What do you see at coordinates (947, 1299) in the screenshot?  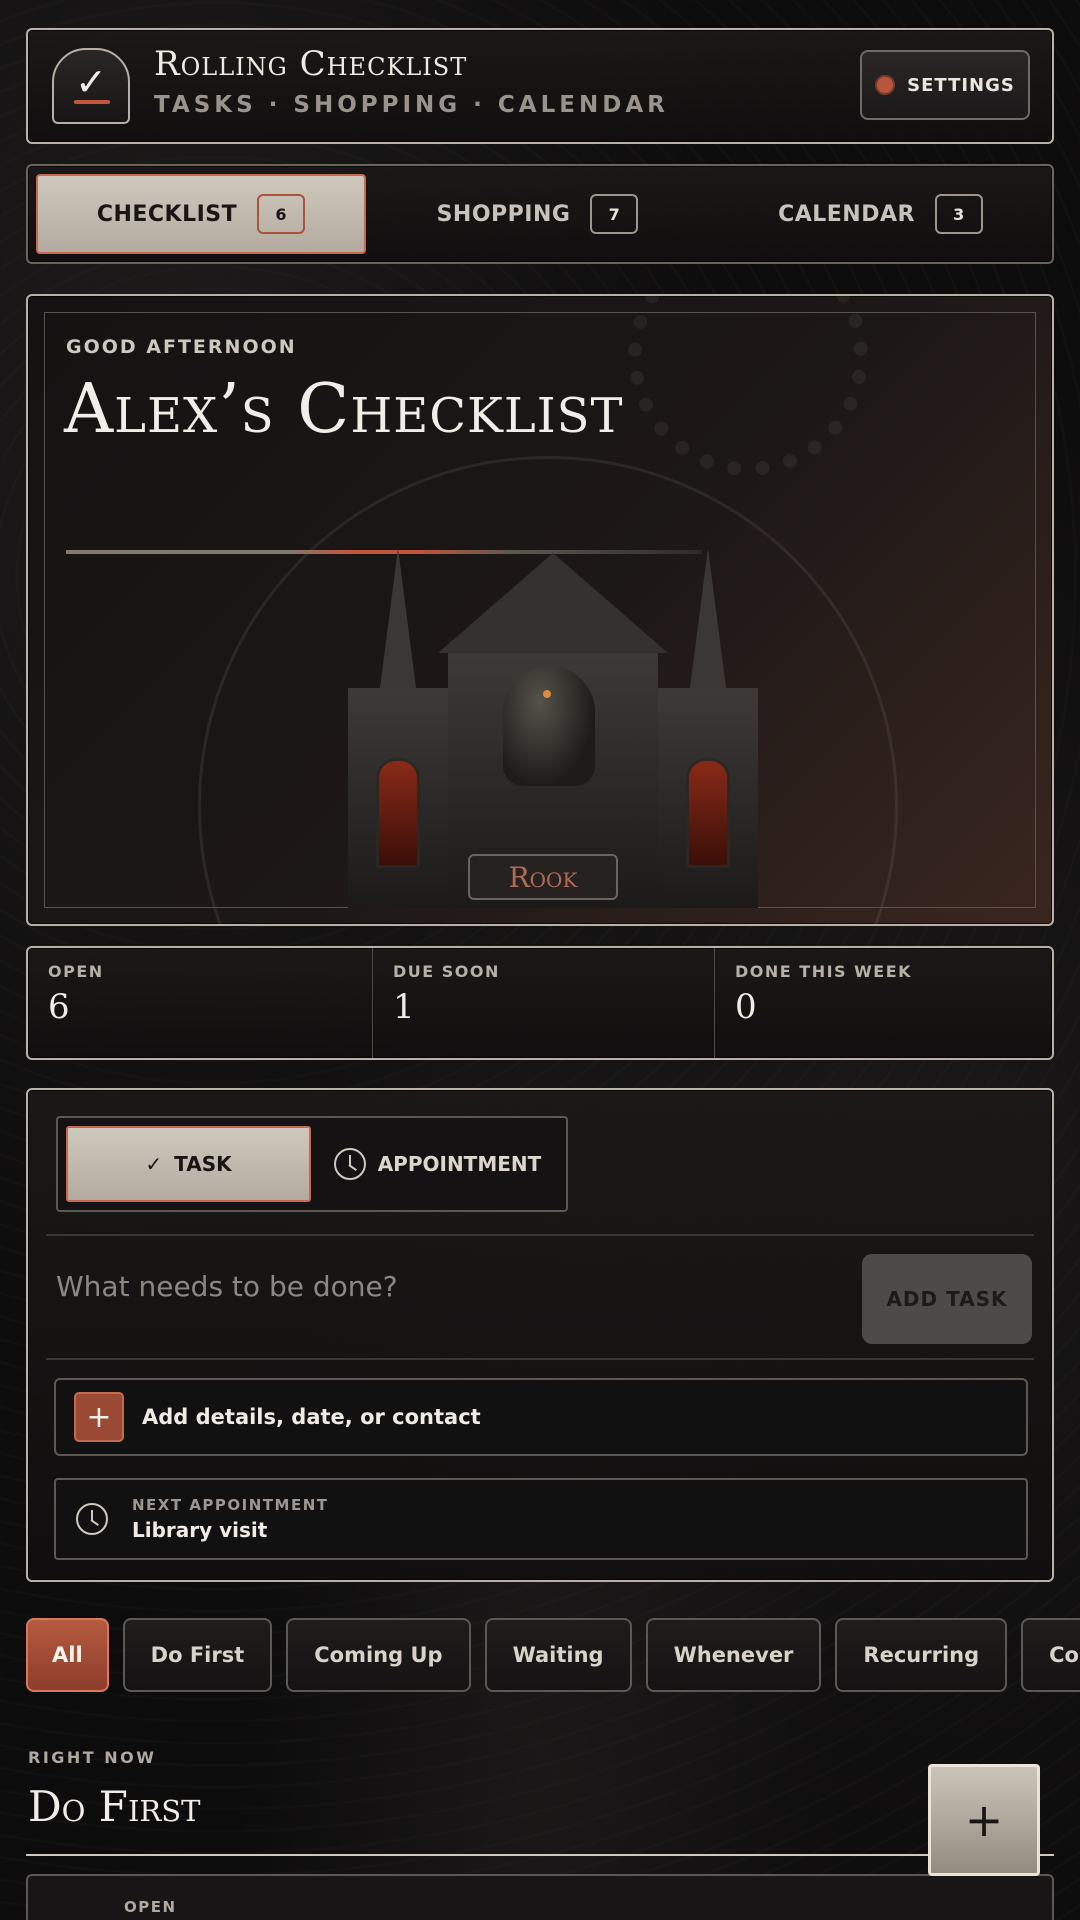 I see `add-task-button: ADD TASK` at bounding box center [947, 1299].